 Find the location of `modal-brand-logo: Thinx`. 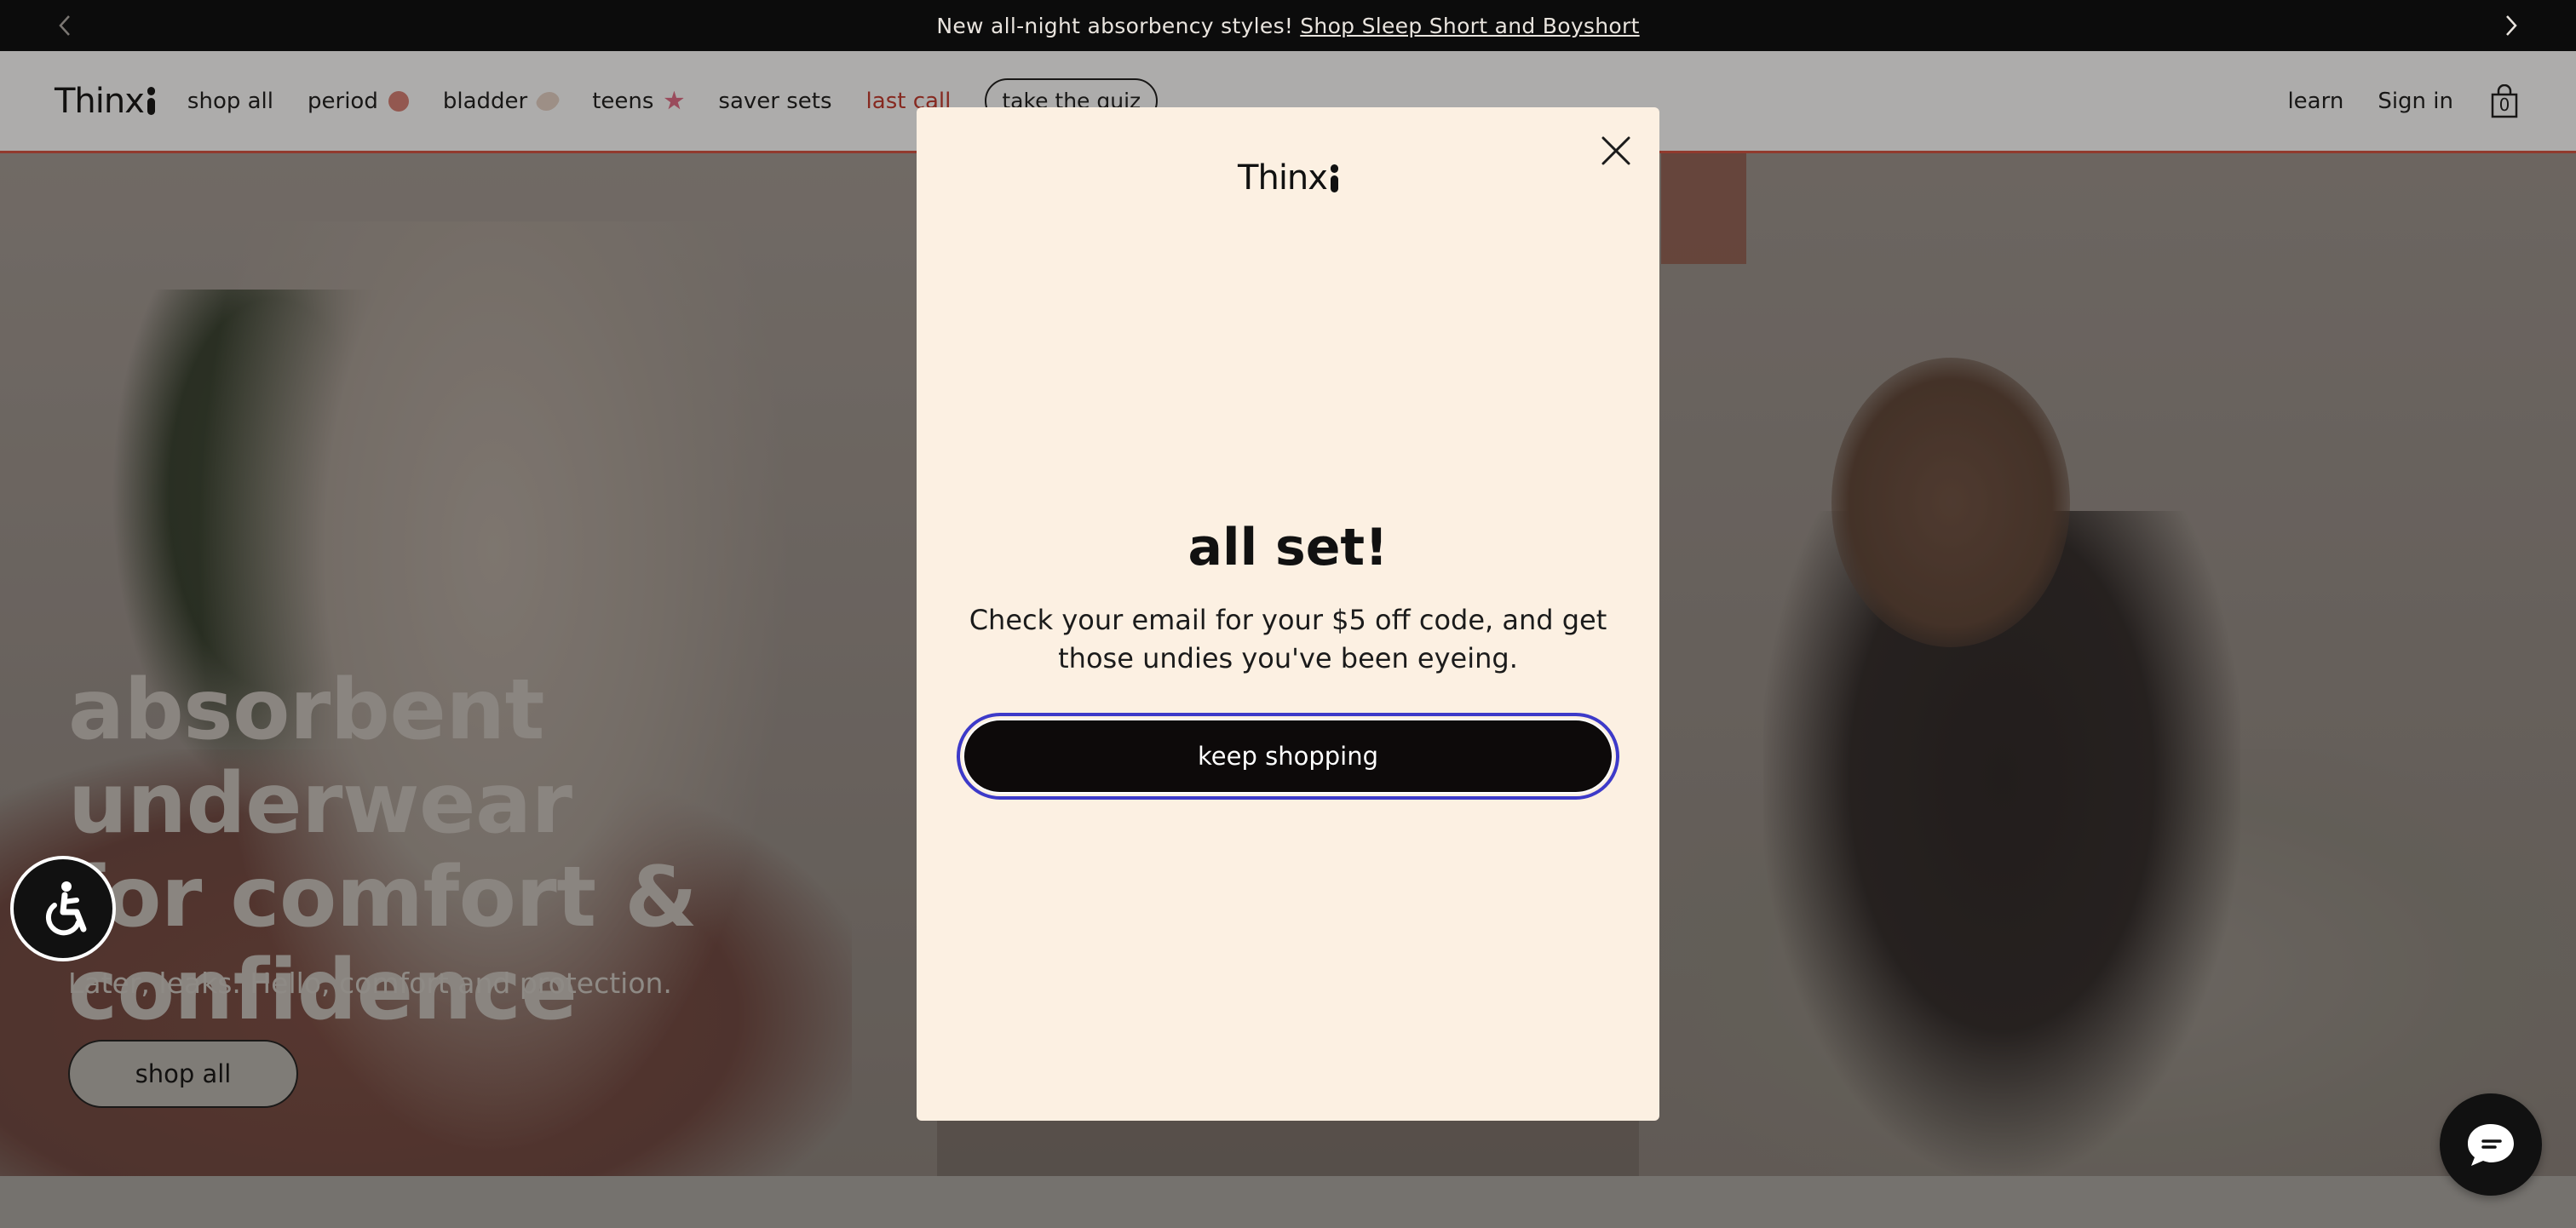

modal-brand-logo: Thinx is located at coordinates (1288, 178).